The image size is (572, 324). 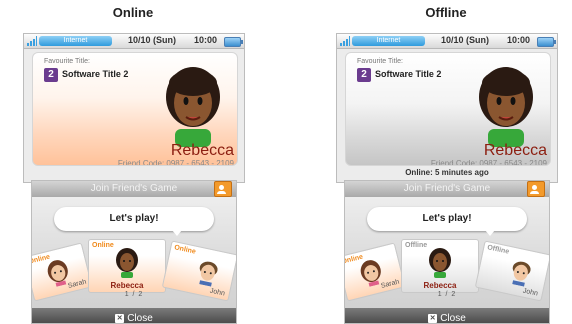 I want to click on friend-card-center: Online Rebecca, so click(x=127, y=266).